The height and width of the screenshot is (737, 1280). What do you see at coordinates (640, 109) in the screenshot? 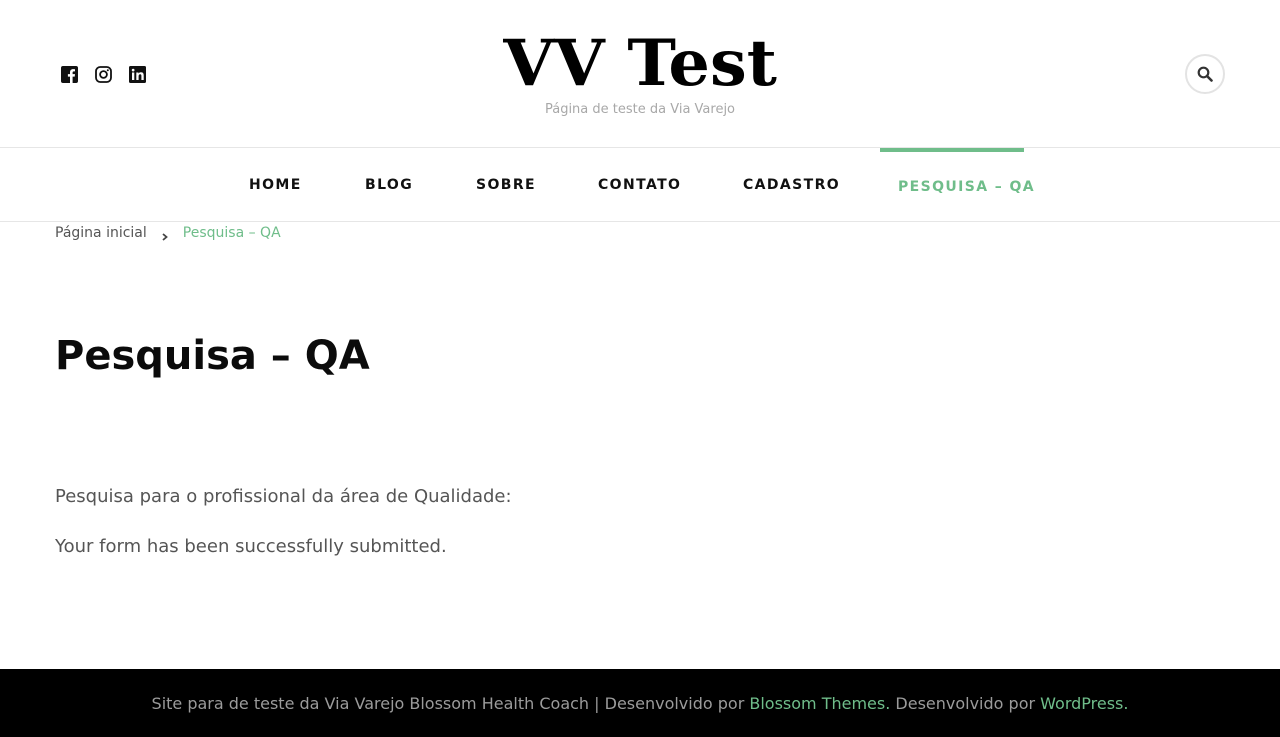
I see `site-description: Página de teste da Via Varejo` at bounding box center [640, 109].